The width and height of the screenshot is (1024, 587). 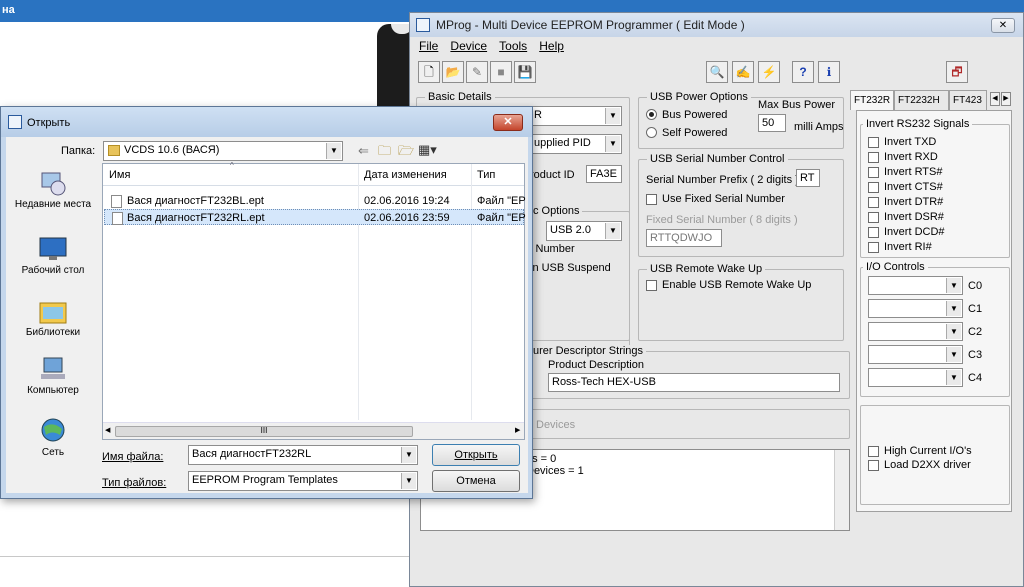 I want to click on stop-icon: ■, so click(x=501, y=72).